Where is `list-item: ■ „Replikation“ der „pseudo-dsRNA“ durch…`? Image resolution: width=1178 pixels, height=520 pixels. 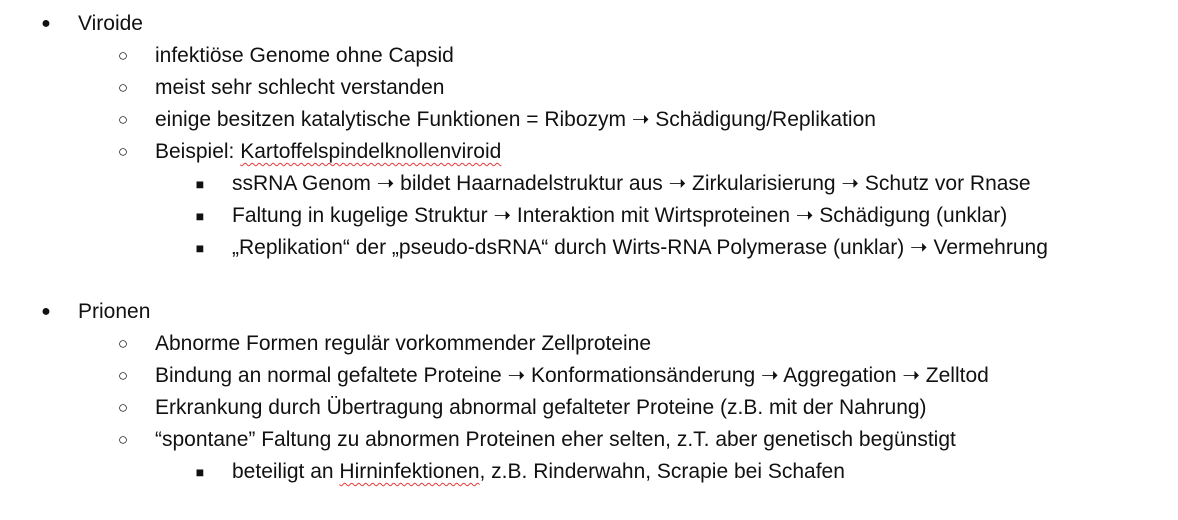
list-item: ■ „Replikation“ der „pseudo-dsRNA“ durch… is located at coordinates (589, 264).